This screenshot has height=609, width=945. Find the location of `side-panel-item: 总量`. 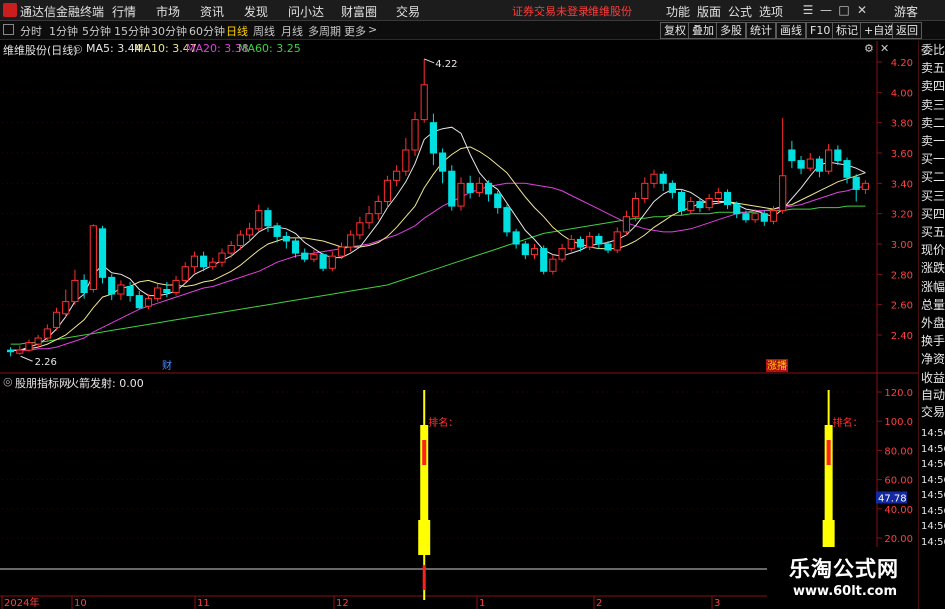

side-panel-item: 总量 is located at coordinates (933, 304).